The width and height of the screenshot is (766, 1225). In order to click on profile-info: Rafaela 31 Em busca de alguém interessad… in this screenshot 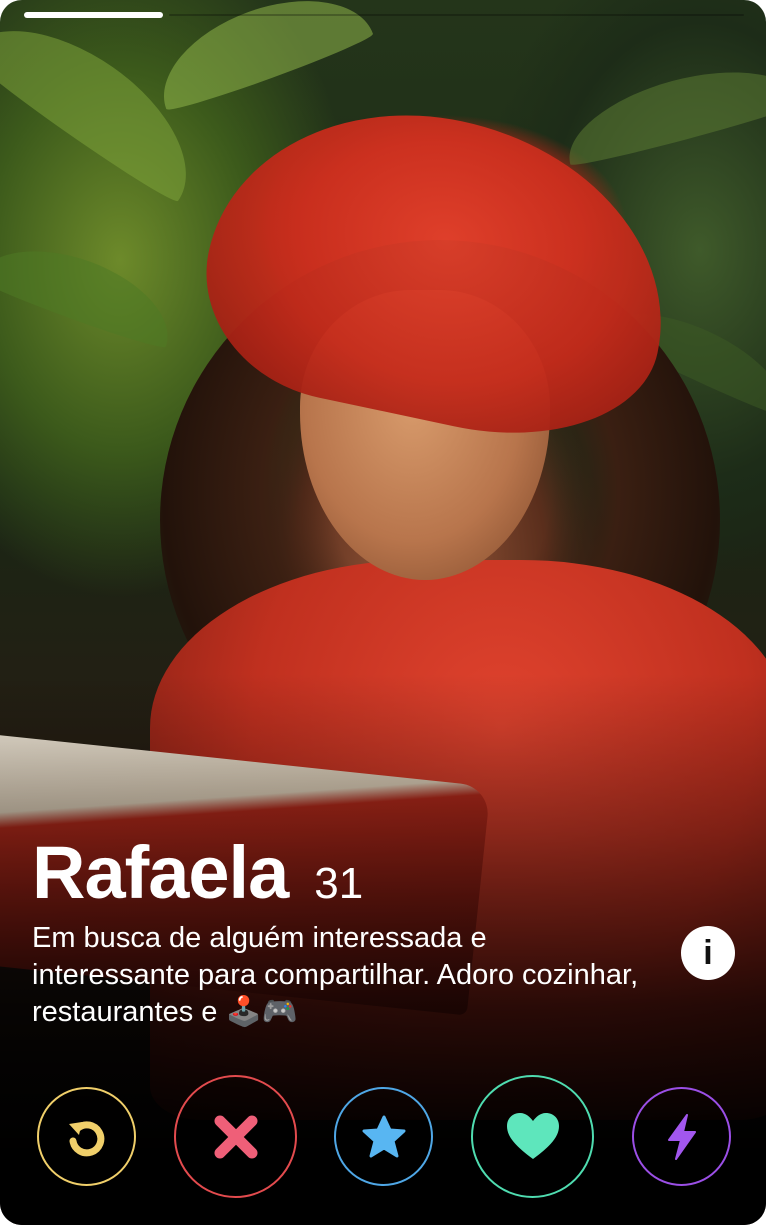, I will do `click(342, 929)`.